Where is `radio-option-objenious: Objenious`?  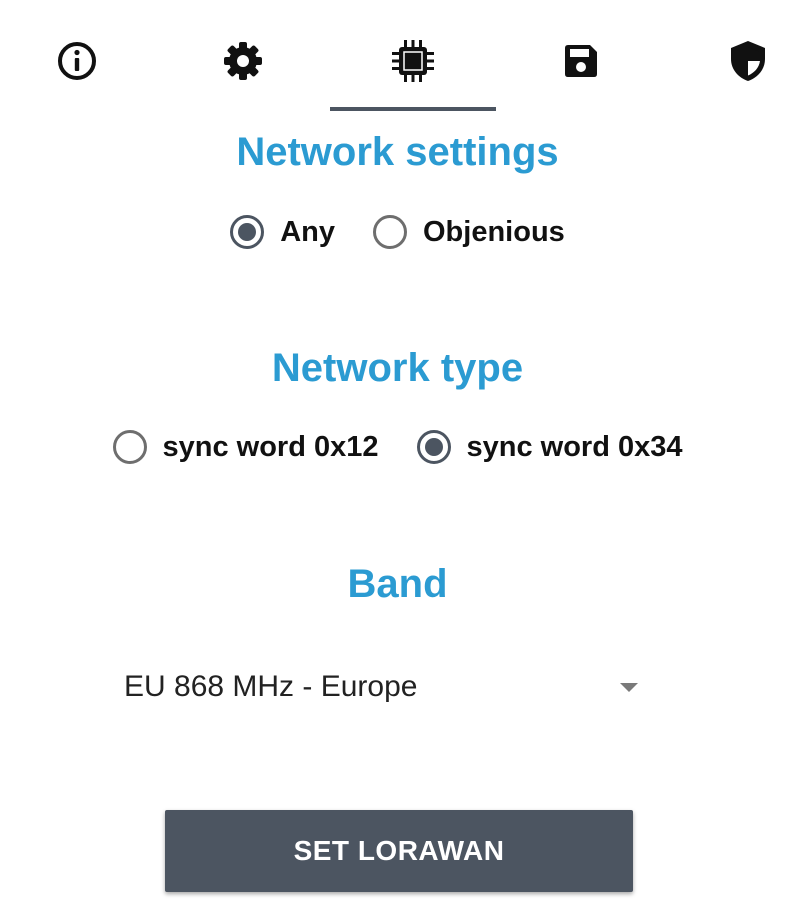
radio-option-objenious: Objenious is located at coordinates (469, 232).